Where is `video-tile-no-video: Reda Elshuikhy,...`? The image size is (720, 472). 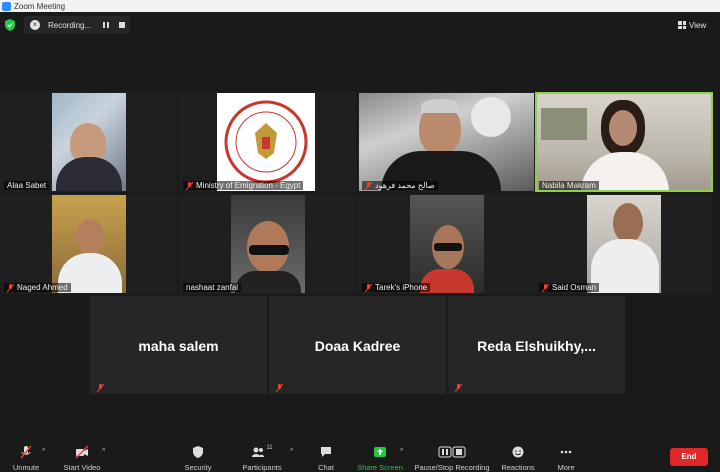
video-tile-no-video: Reda Elshuikhy,... is located at coordinates (536, 345).